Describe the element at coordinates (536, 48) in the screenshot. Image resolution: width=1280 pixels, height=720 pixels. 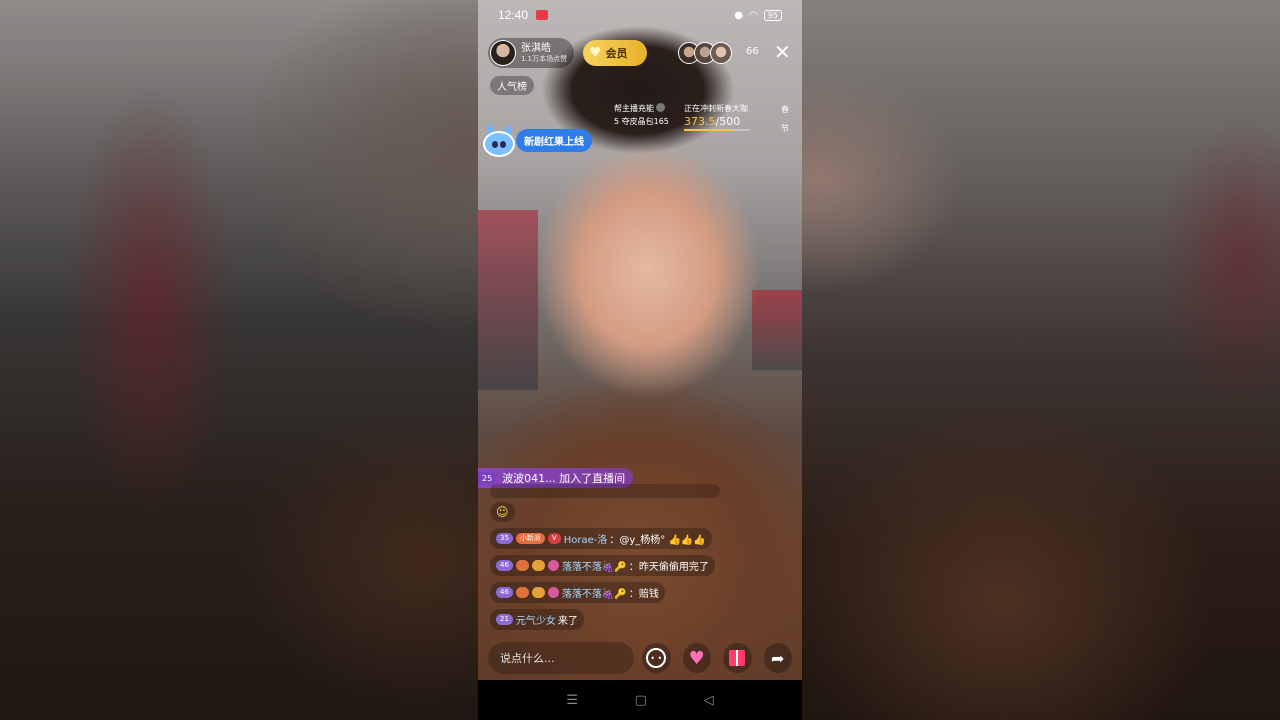
I see `streamer-name: 张淇皓` at that location.